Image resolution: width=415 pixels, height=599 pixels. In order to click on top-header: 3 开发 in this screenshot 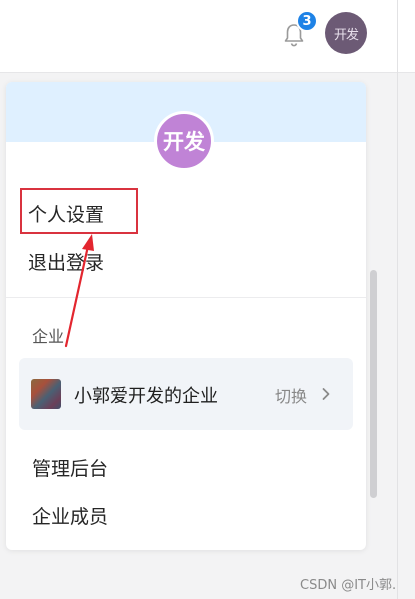, I will do `click(207, 36)`.